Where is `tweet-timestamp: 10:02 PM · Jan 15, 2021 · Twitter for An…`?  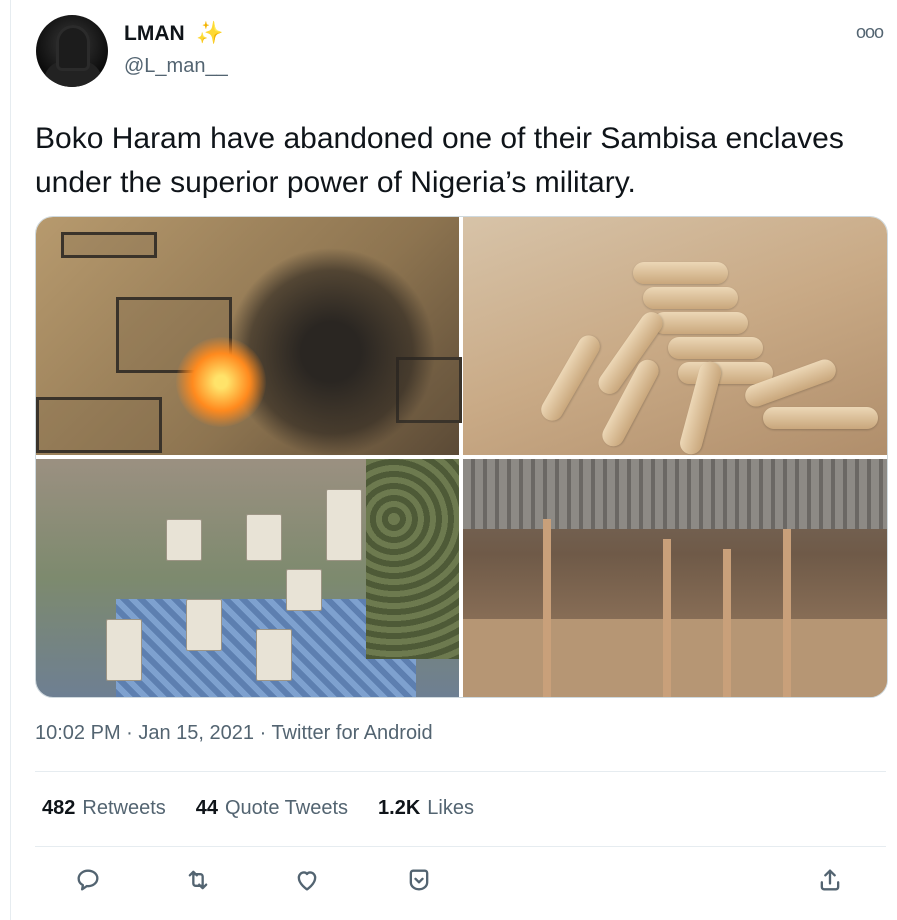
tweet-timestamp: 10:02 PM · Jan 15, 2021 · Twitter for An… is located at coordinates (234, 733).